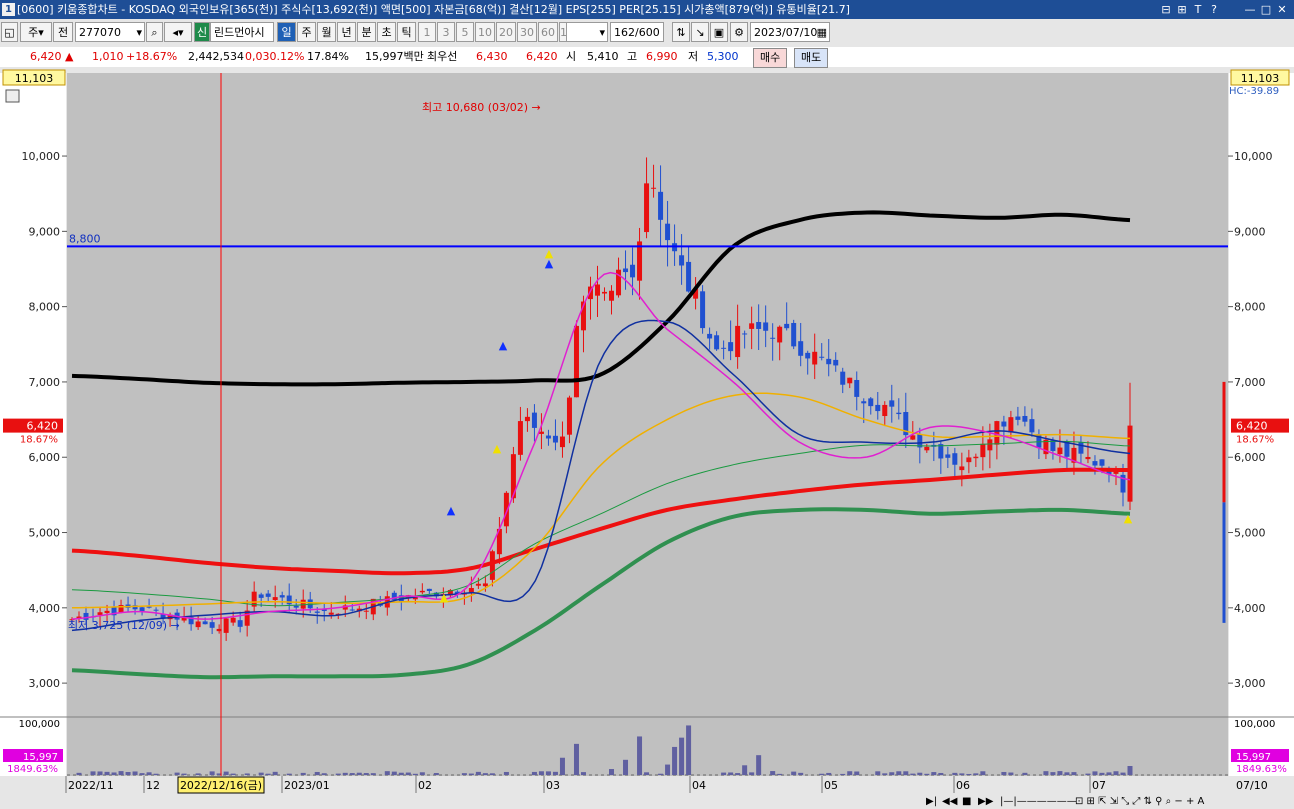 This screenshot has width=1294, height=809. I want to click on stock-list-icon: ◂▾, so click(178, 32).